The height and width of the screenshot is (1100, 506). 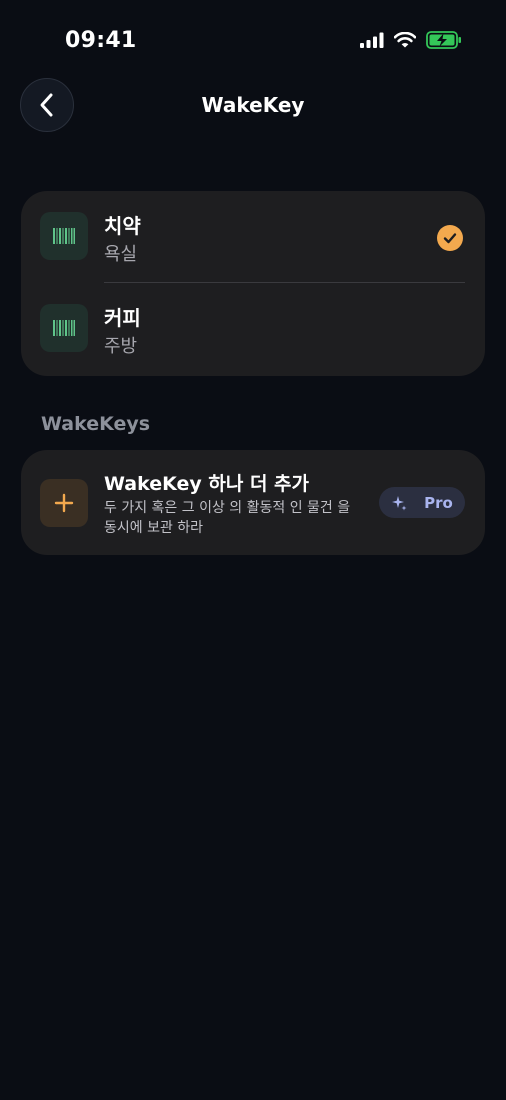 I want to click on item-title: 치약, so click(x=122, y=226).